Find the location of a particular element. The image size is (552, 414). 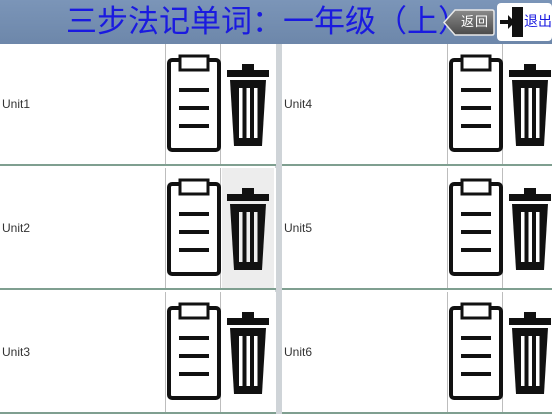

unit-row-6: Unit6 is located at coordinates (417, 353).